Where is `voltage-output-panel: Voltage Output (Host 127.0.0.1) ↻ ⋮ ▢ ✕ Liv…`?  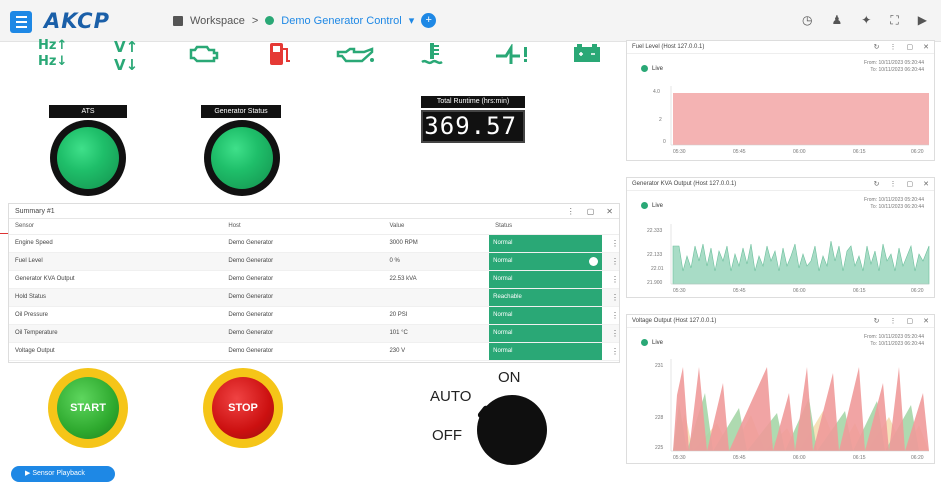
voltage-output-panel: Voltage Output (Host 127.0.0.1) ↻ ⋮ ▢ ✕ Liv… is located at coordinates (780, 389).